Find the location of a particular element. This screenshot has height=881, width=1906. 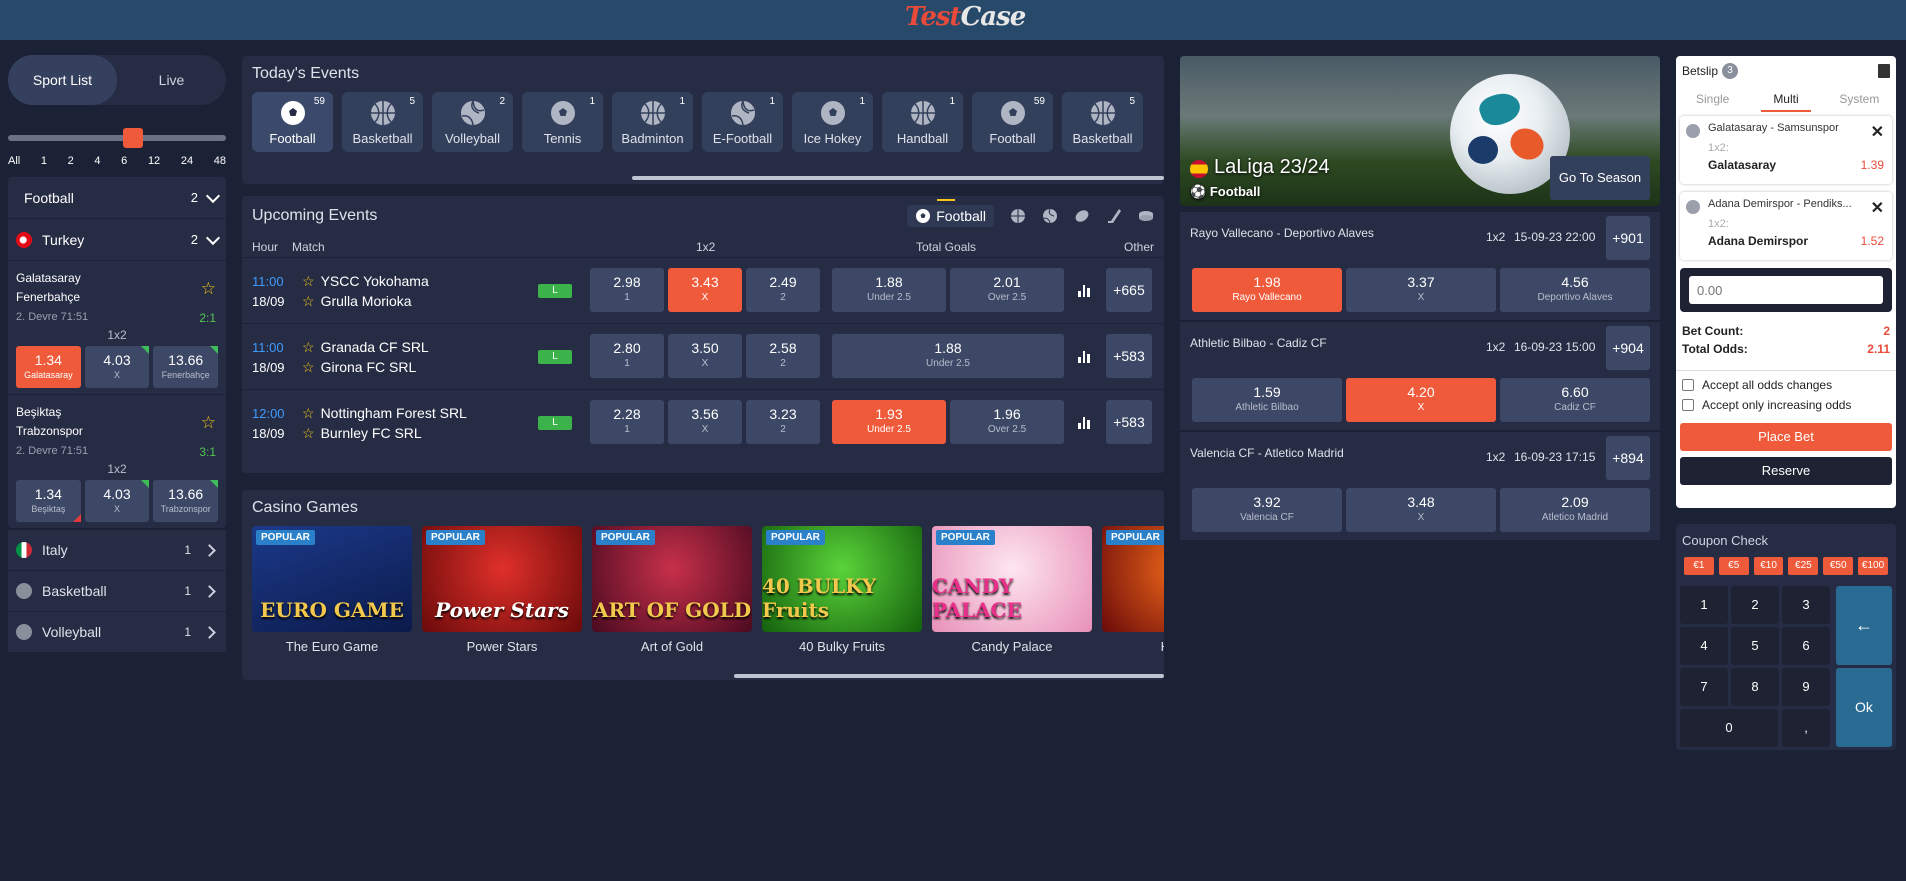

casino-game-card: POPULAR ART OF GOLD Art of Gold is located at coordinates (672, 590).